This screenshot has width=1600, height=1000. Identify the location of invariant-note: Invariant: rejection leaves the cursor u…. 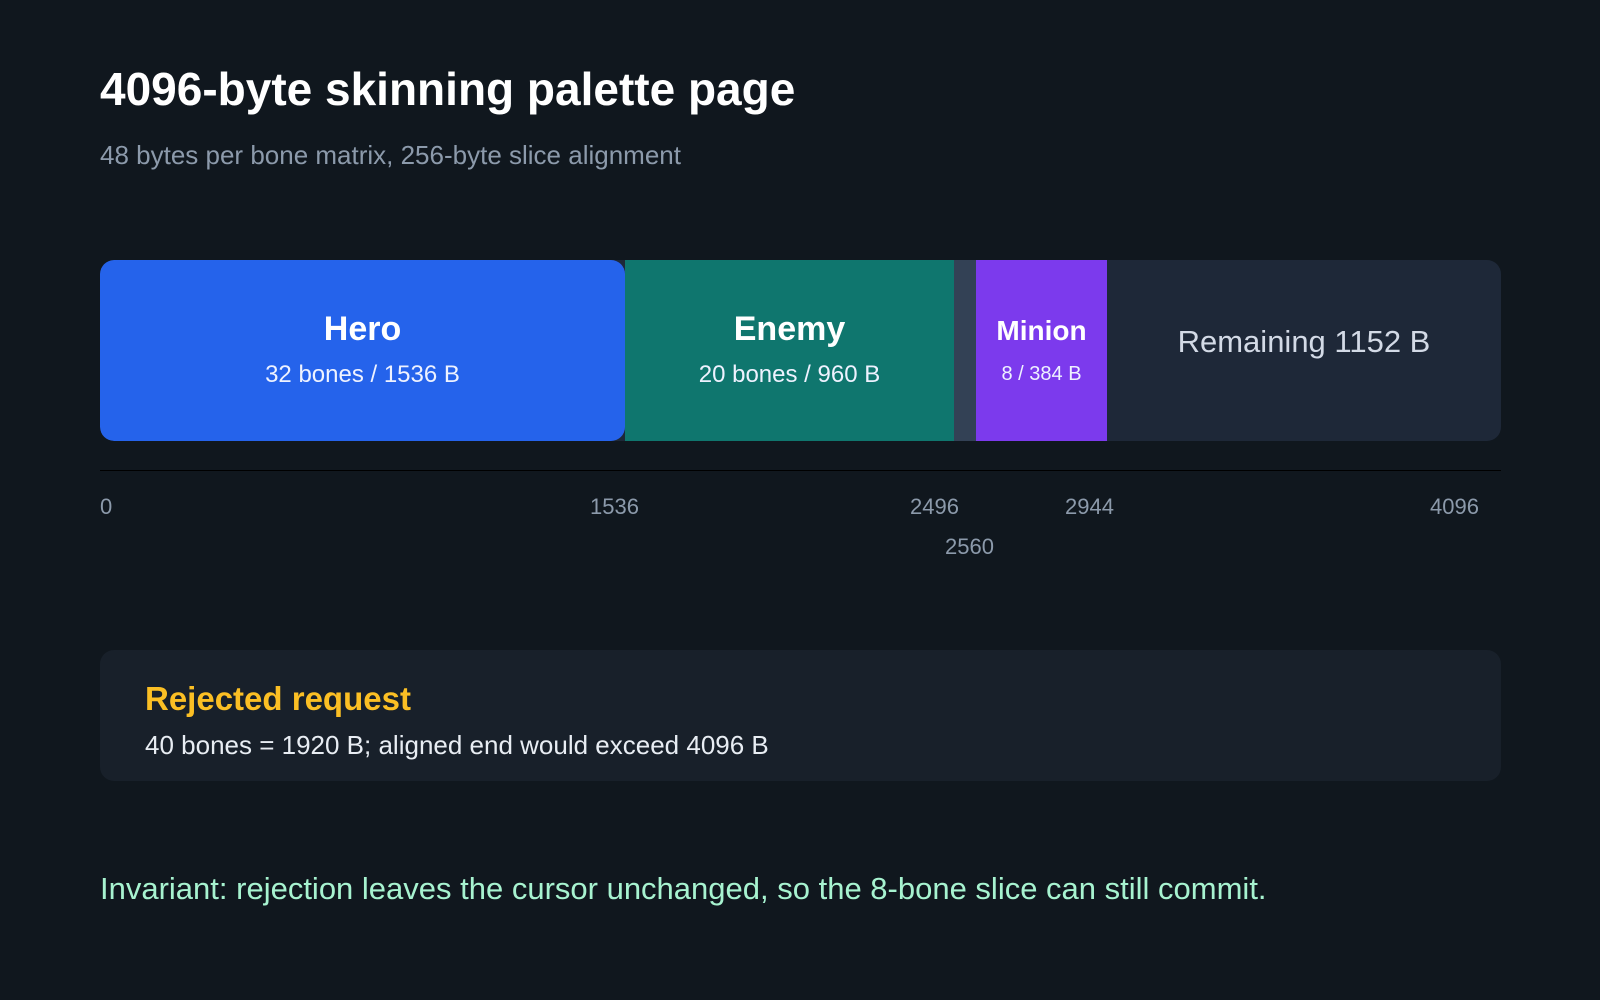
(683, 888).